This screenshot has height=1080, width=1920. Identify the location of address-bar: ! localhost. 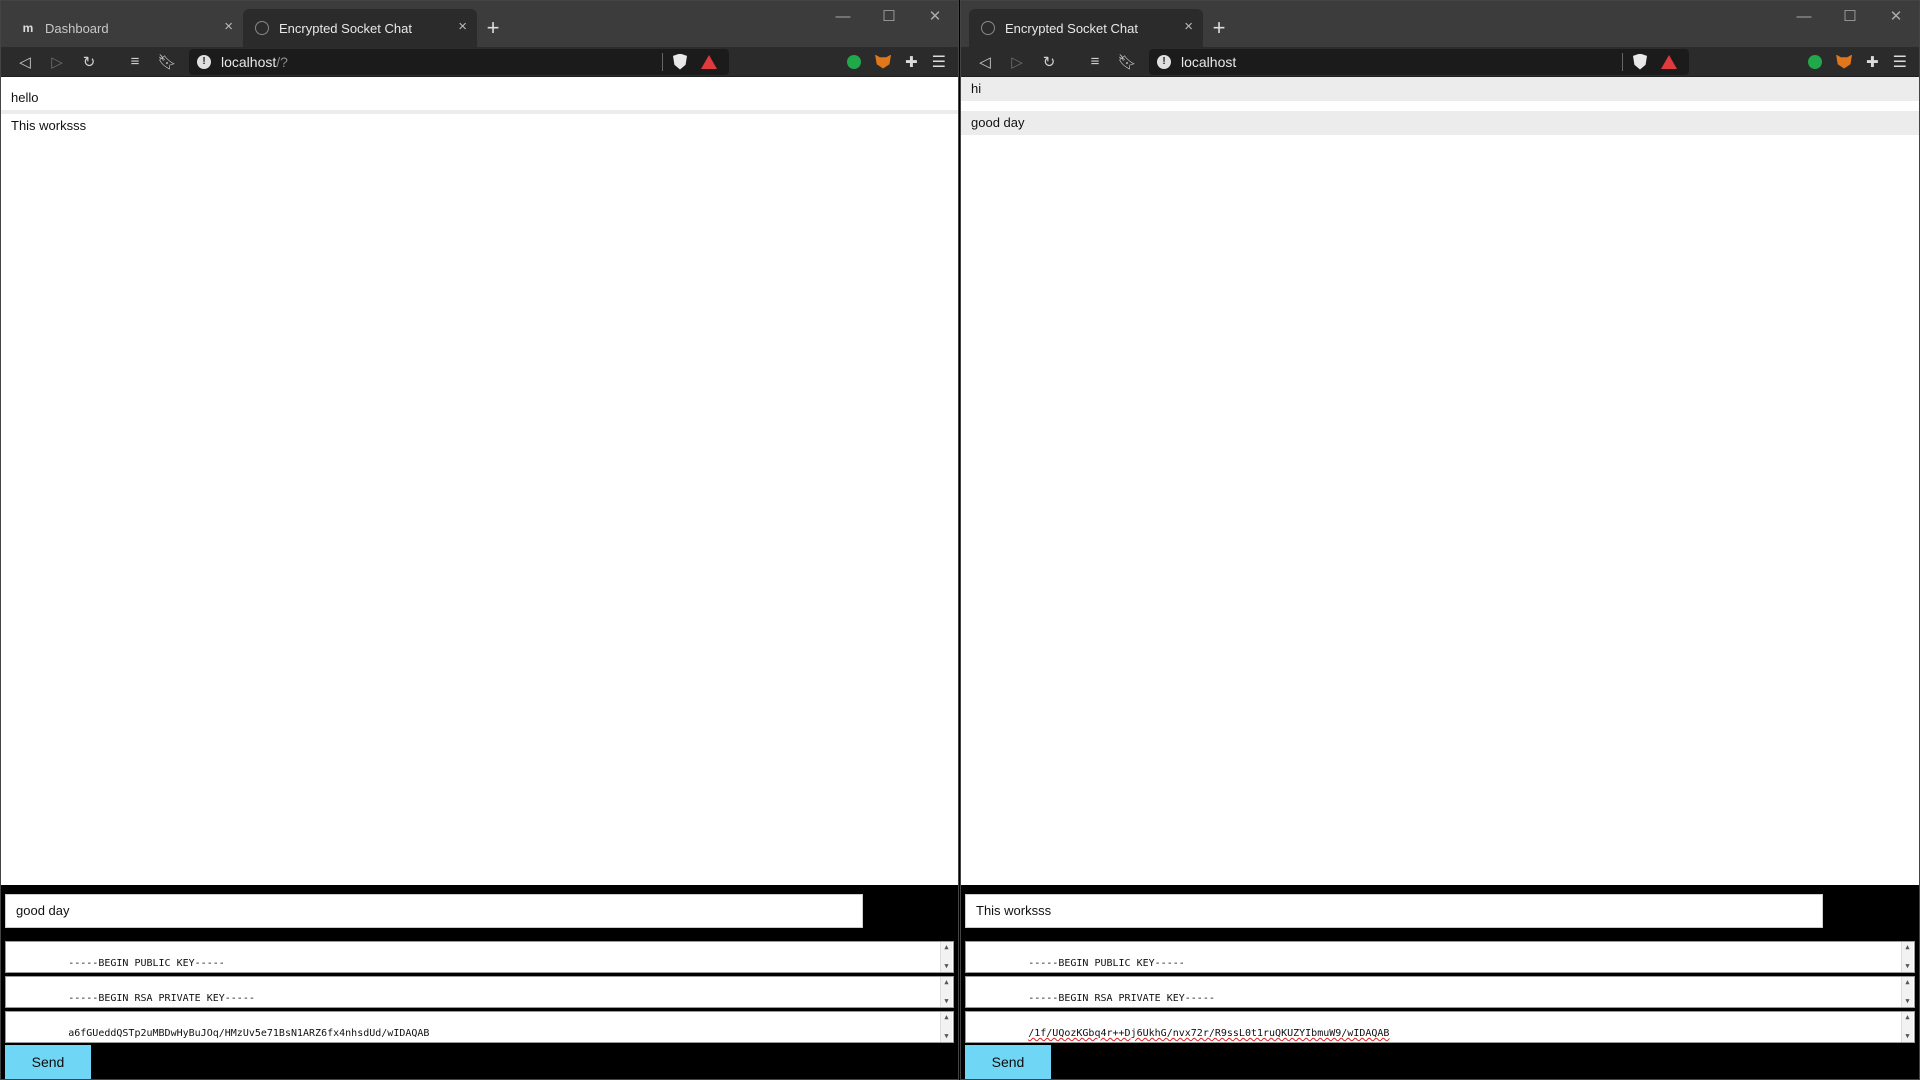
(1419, 61).